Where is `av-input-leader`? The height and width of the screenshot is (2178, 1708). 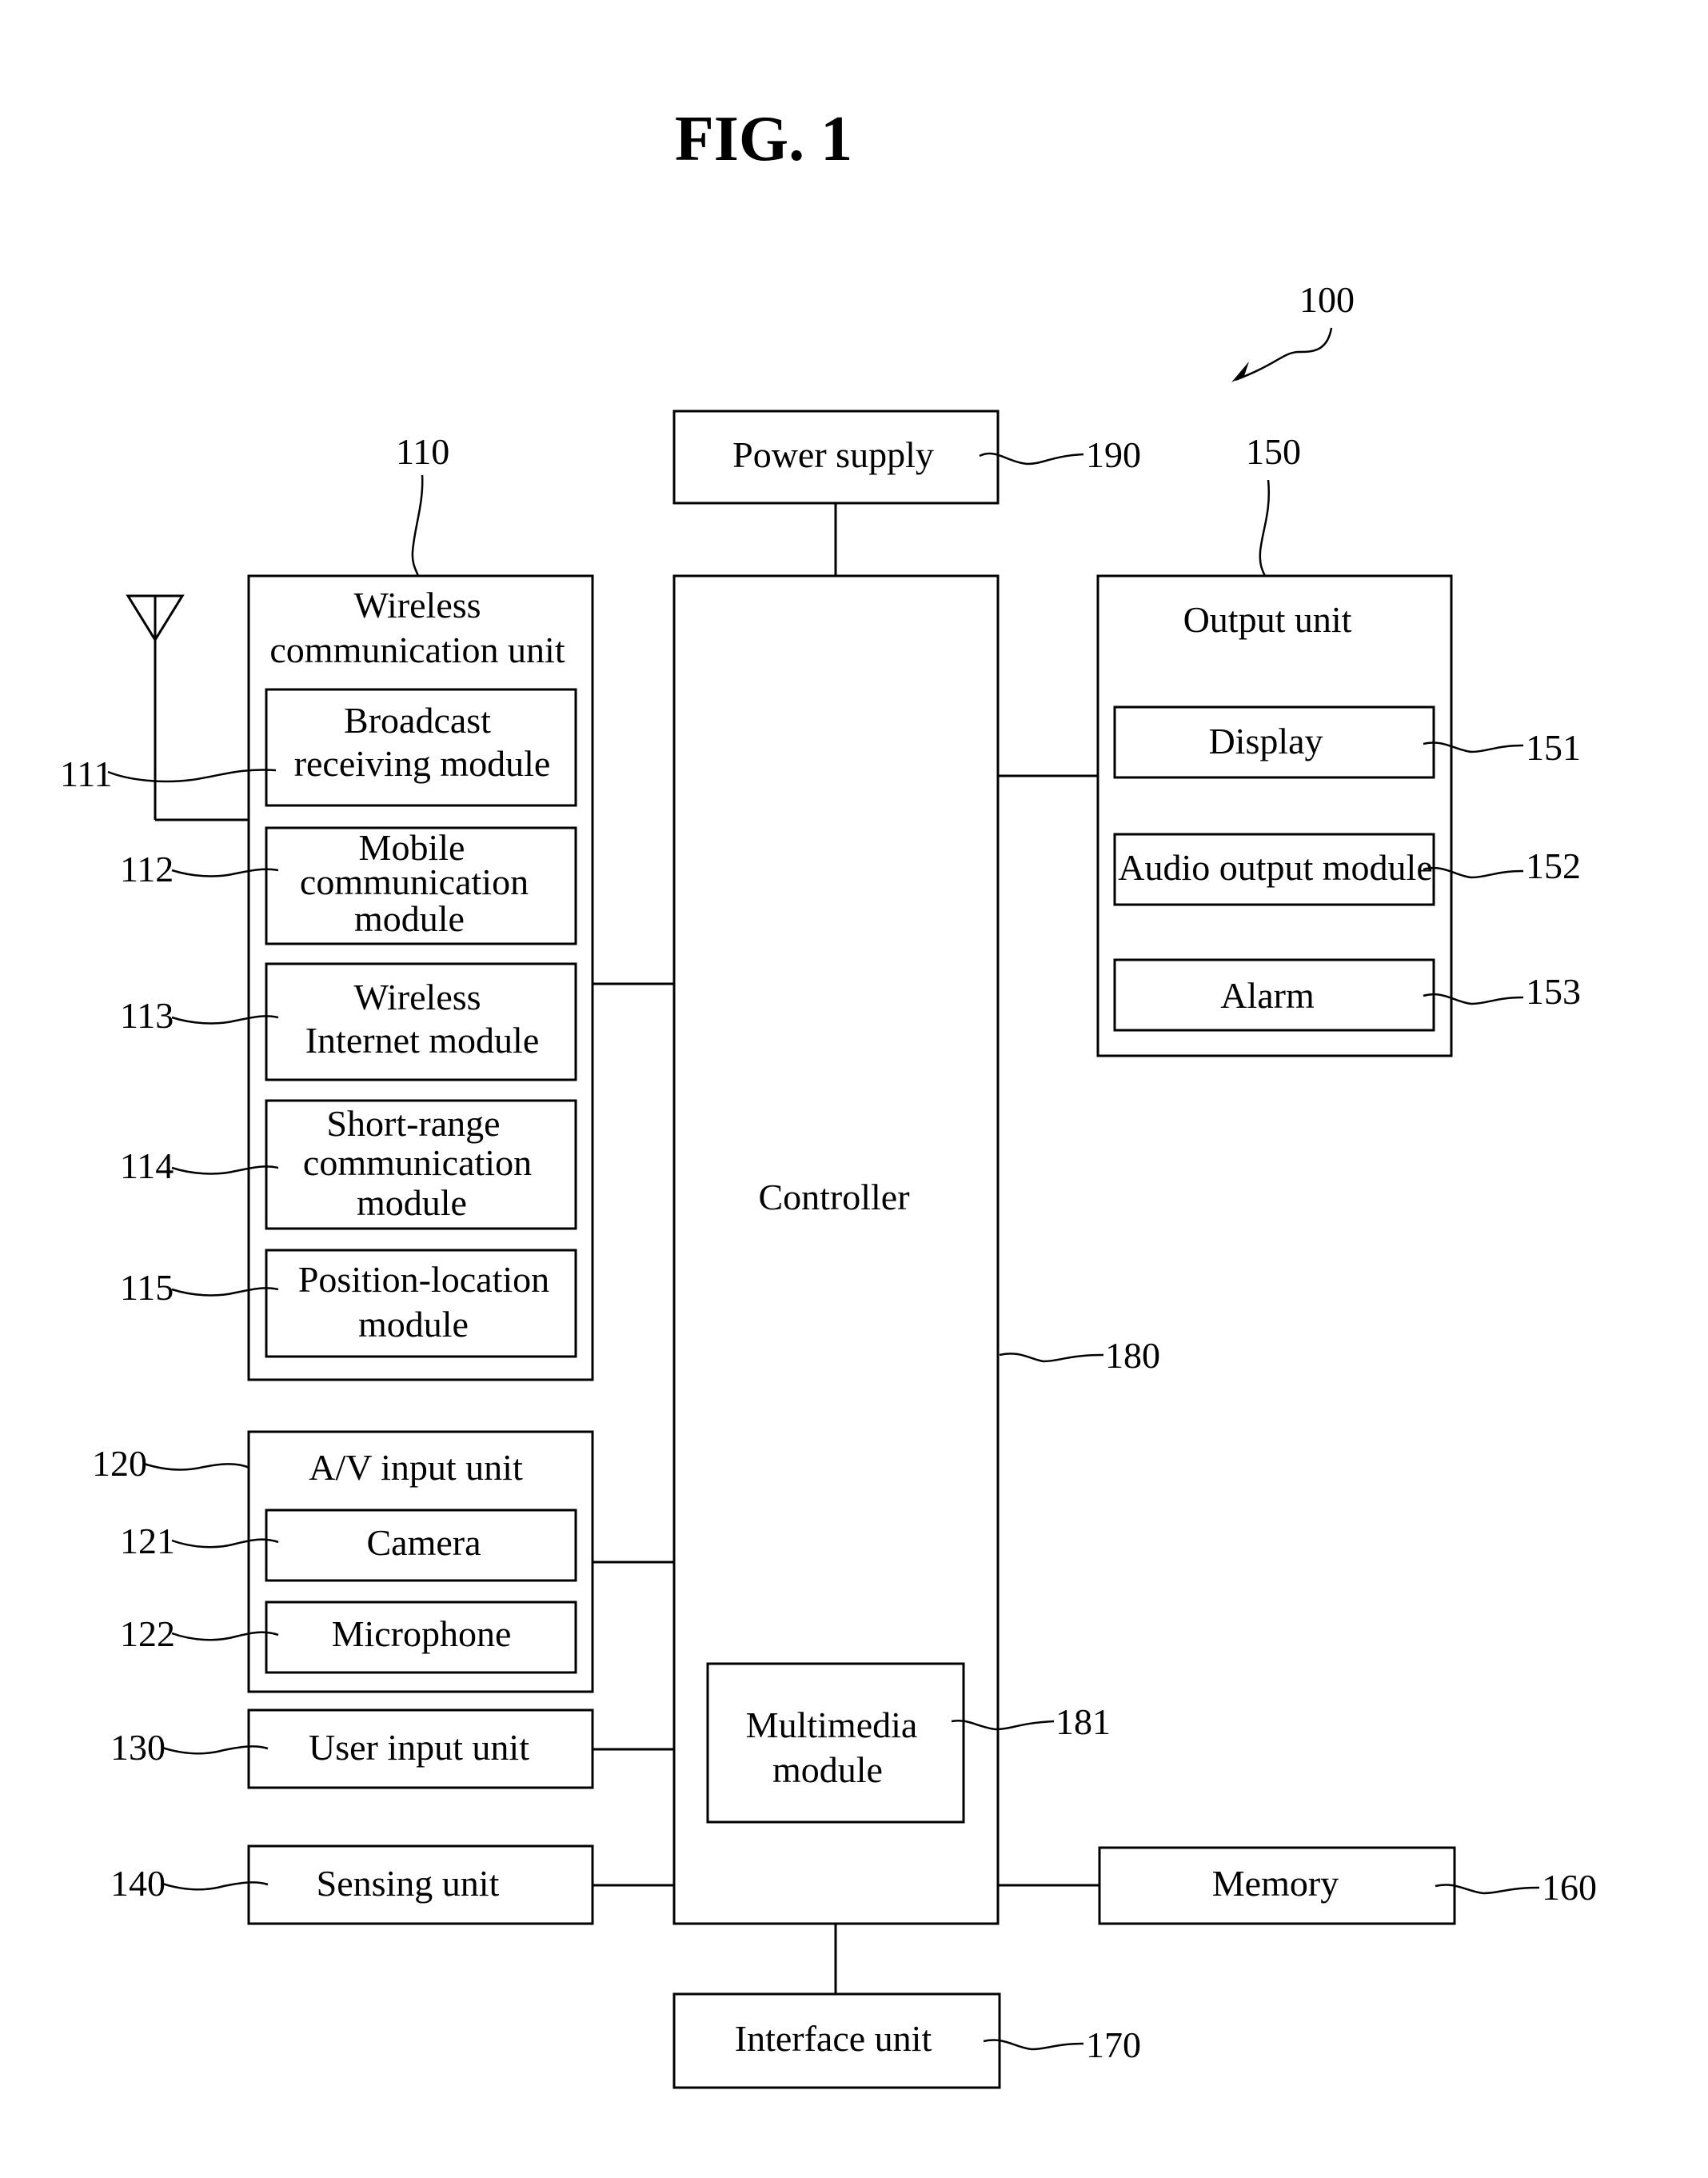
av-input-leader is located at coordinates (196, 1466).